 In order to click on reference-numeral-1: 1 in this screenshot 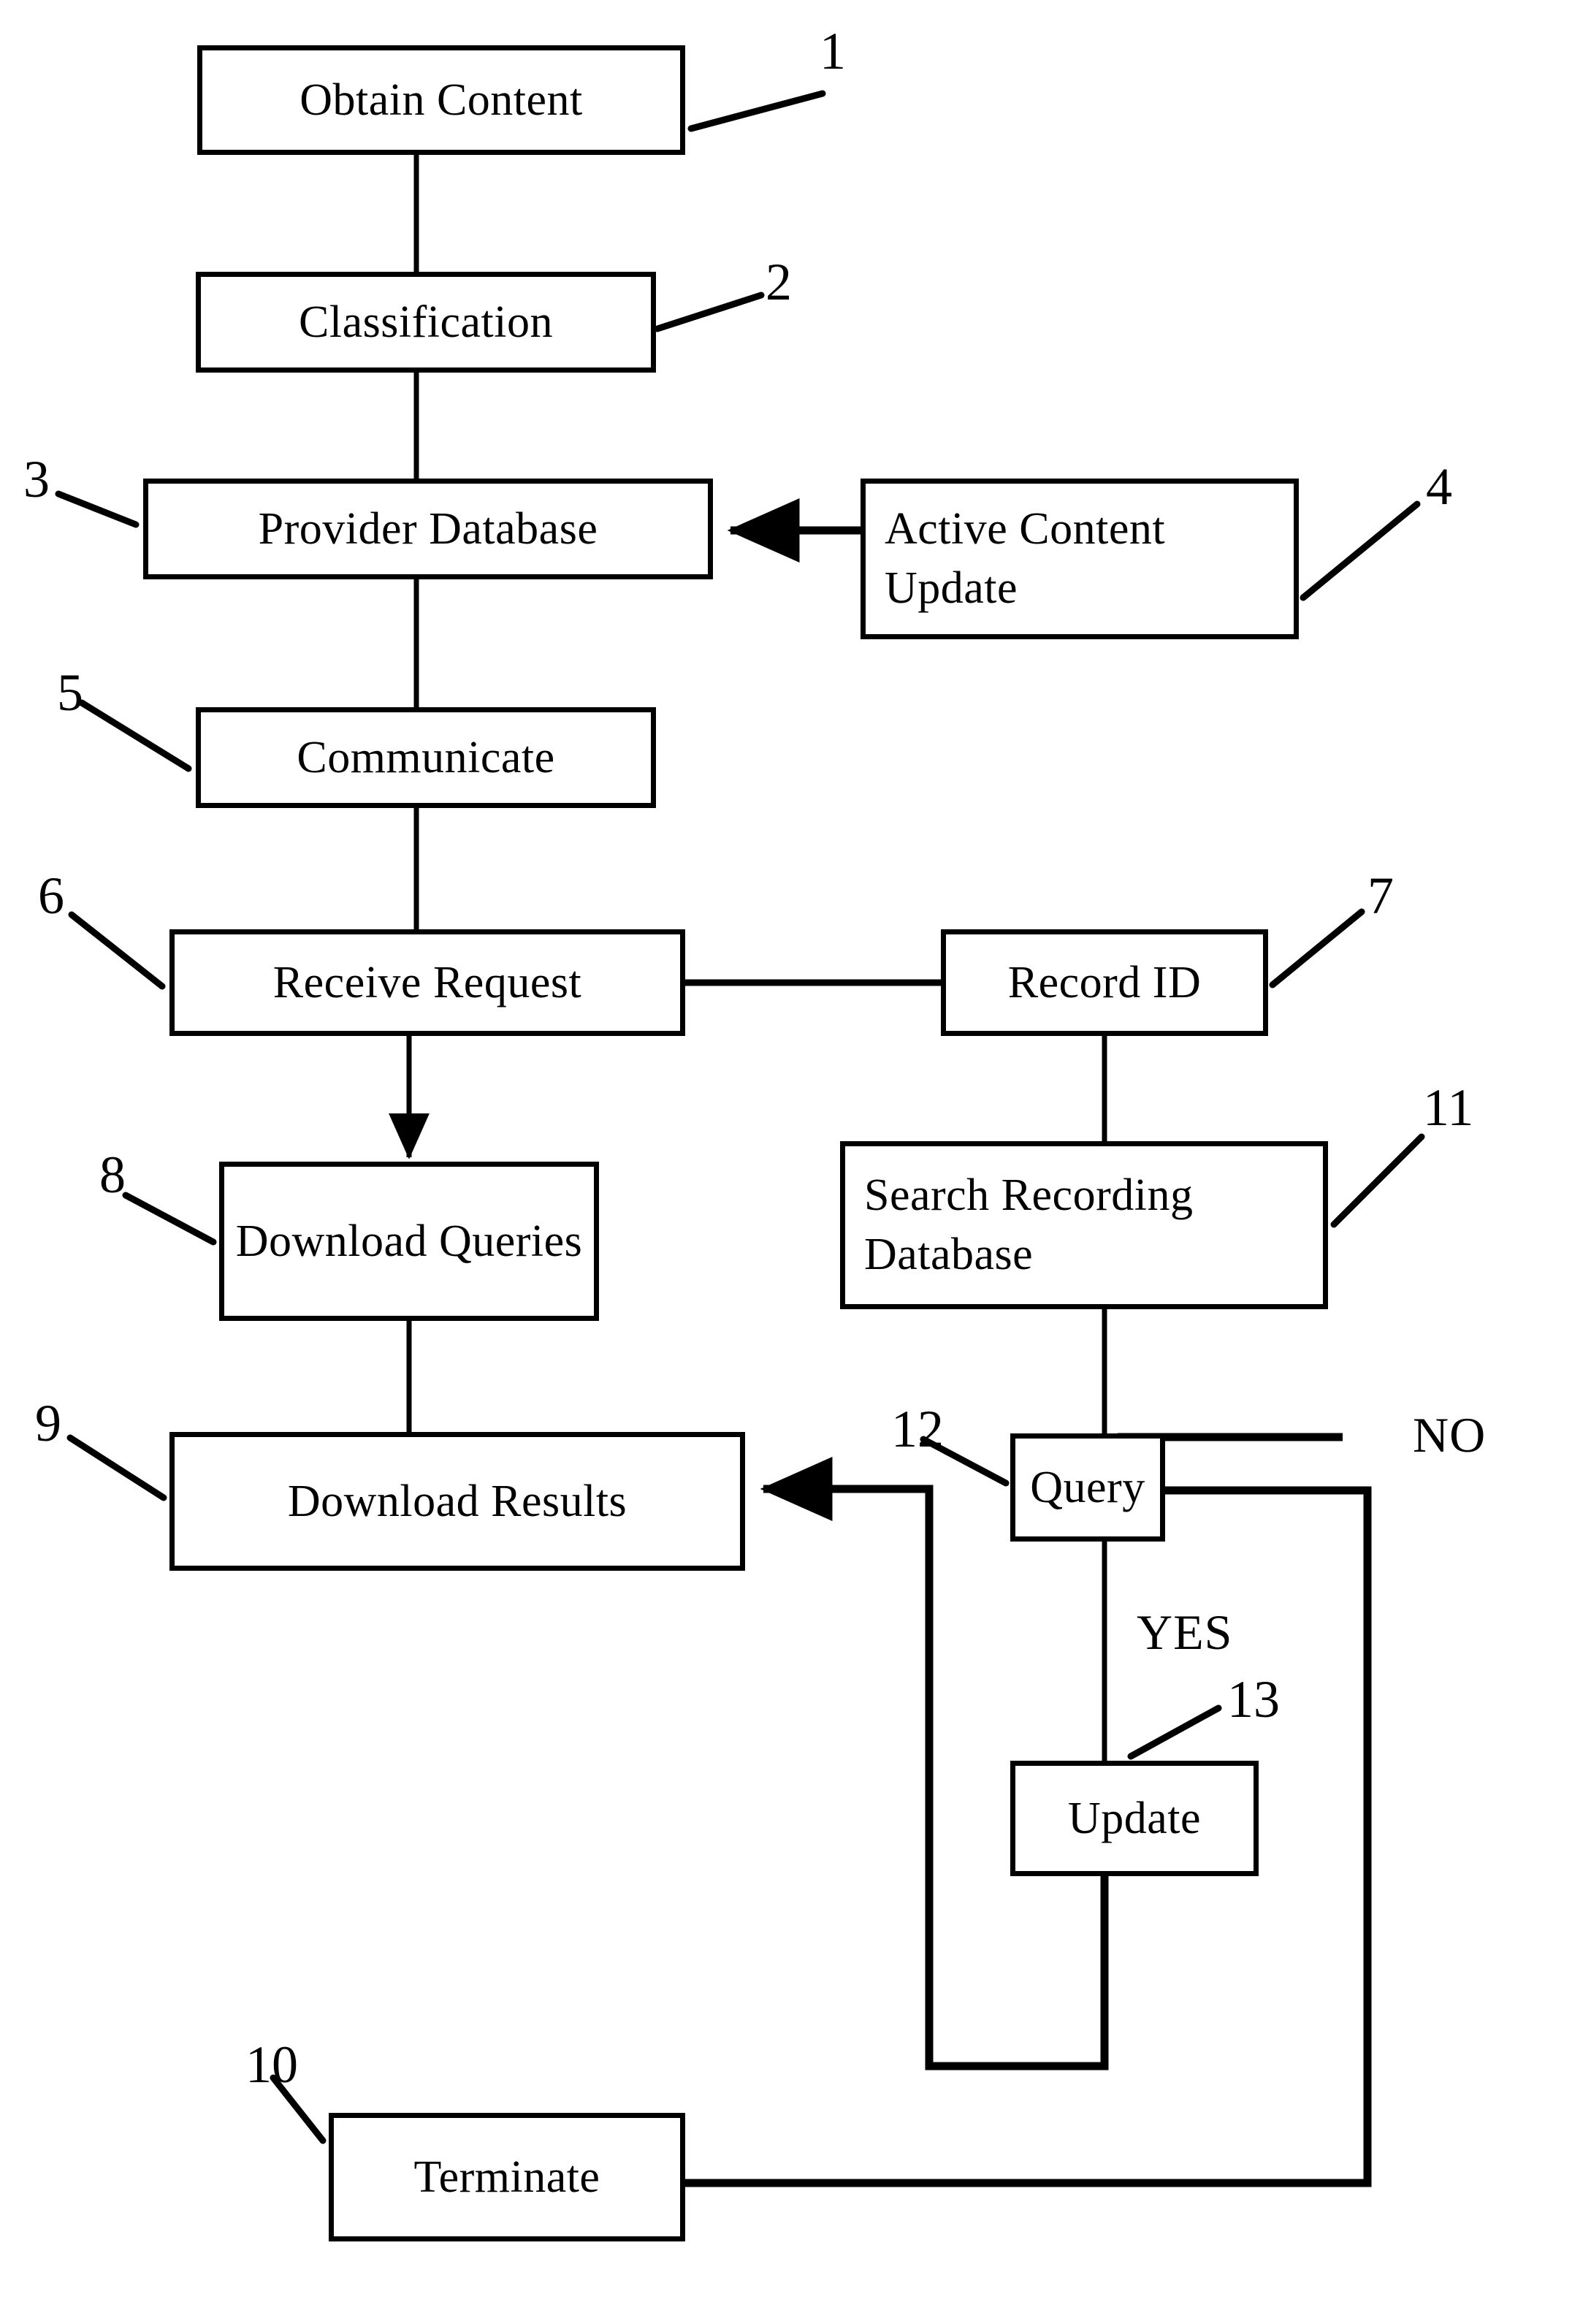, I will do `click(833, 51)`.